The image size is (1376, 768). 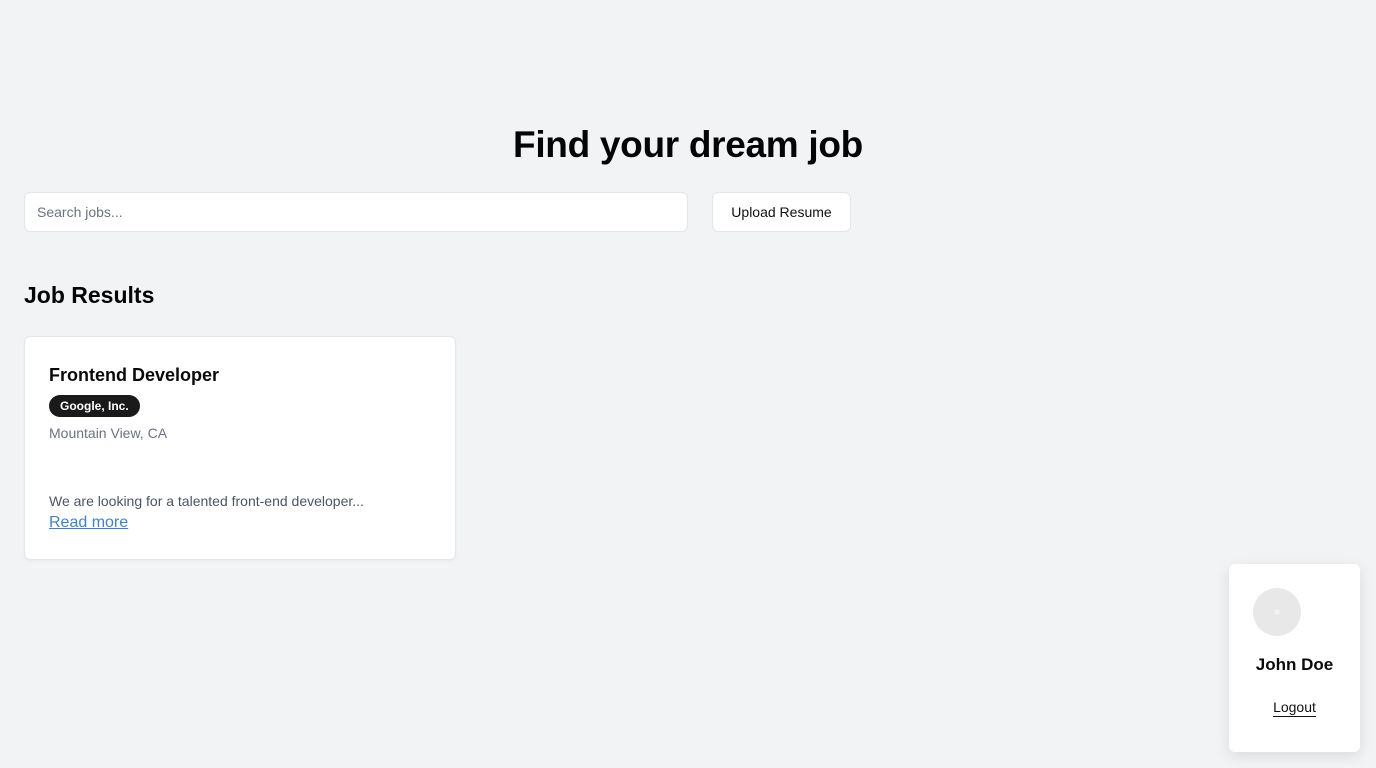 I want to click on job-location: Mountain View, CA, so click(x=108, y=433).